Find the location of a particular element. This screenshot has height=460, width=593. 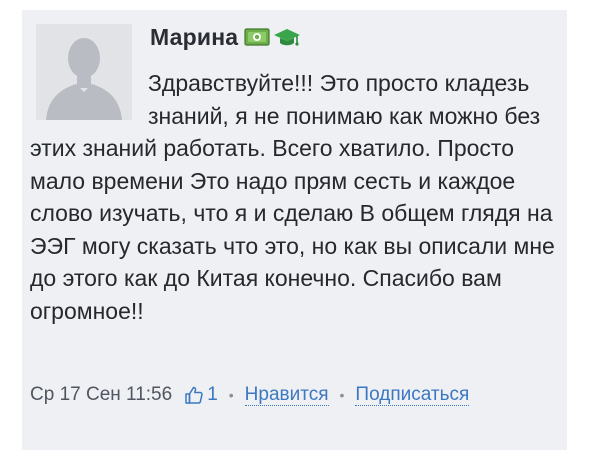

like-counter: 1 is located at coordinates (201, 395).